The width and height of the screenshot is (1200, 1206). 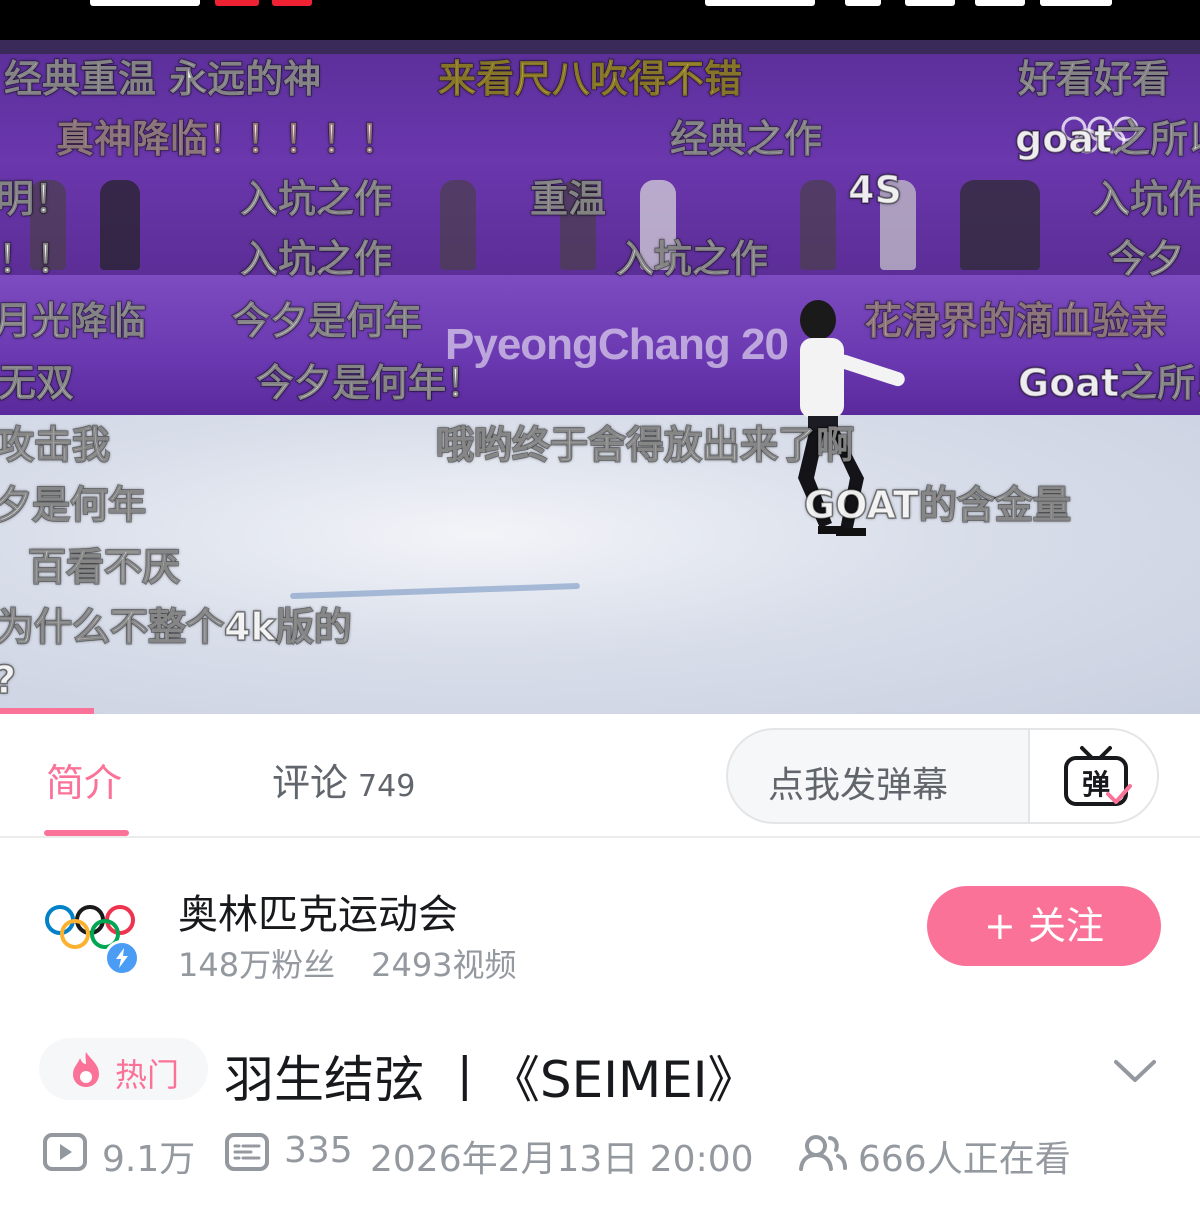 I want to click on danmaku-comment: 百看不厌, so click(x=104, y=567).